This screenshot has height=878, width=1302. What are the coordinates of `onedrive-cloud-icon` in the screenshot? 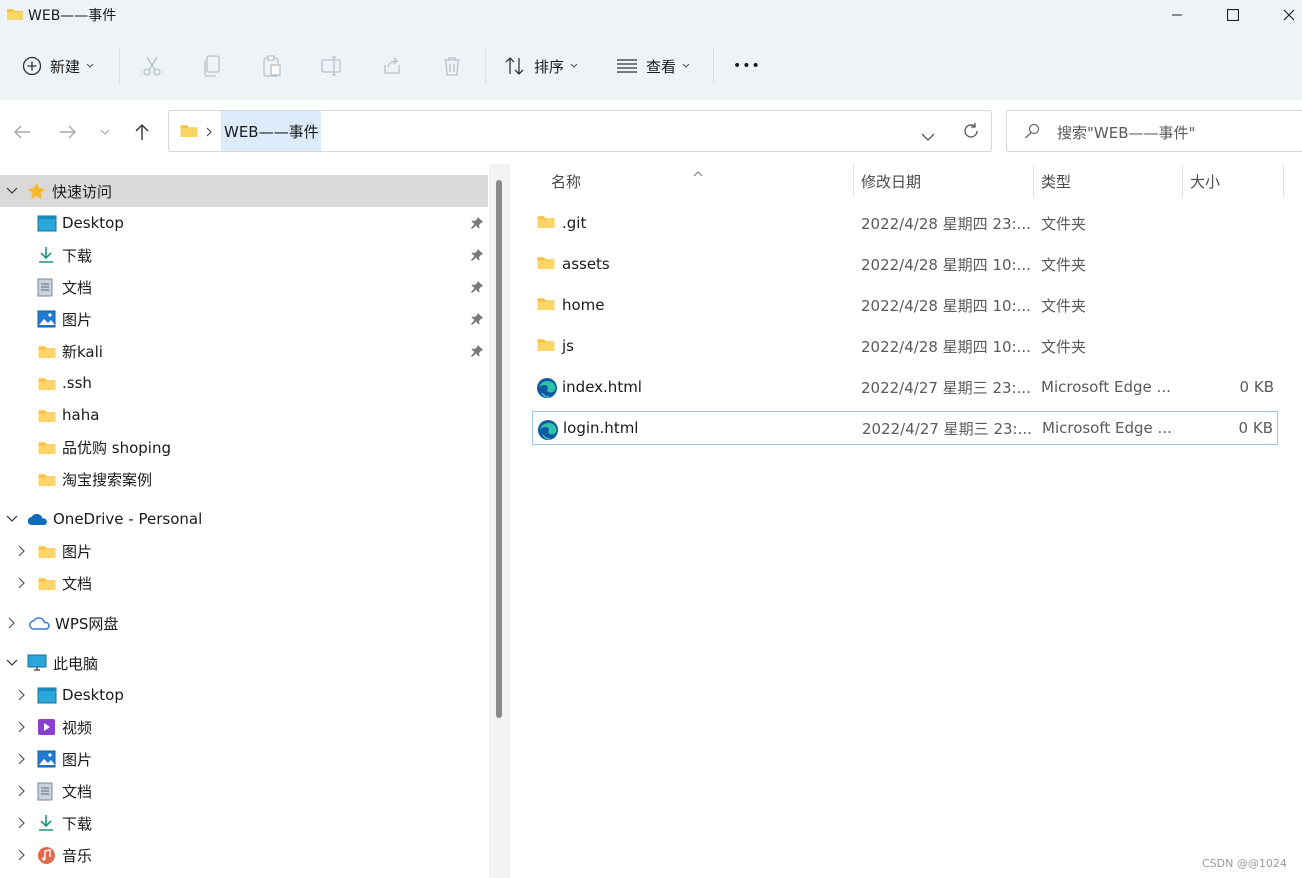 It's located at (38, 519).